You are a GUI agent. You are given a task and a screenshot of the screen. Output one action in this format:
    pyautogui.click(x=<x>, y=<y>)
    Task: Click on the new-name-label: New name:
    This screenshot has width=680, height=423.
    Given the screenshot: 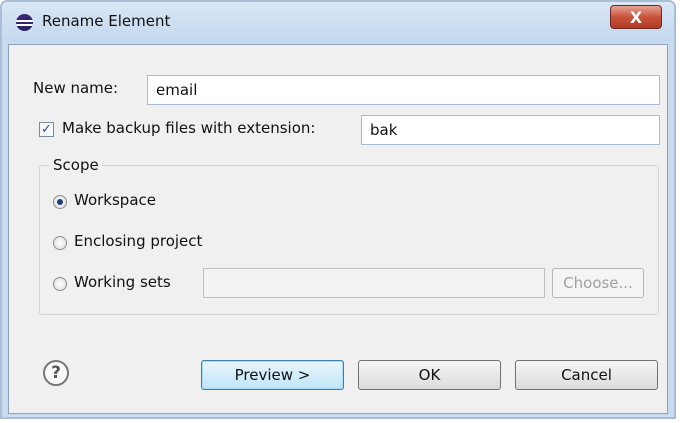 What is the action you would take?
    pyautogui.click(x=76, y=88)
    